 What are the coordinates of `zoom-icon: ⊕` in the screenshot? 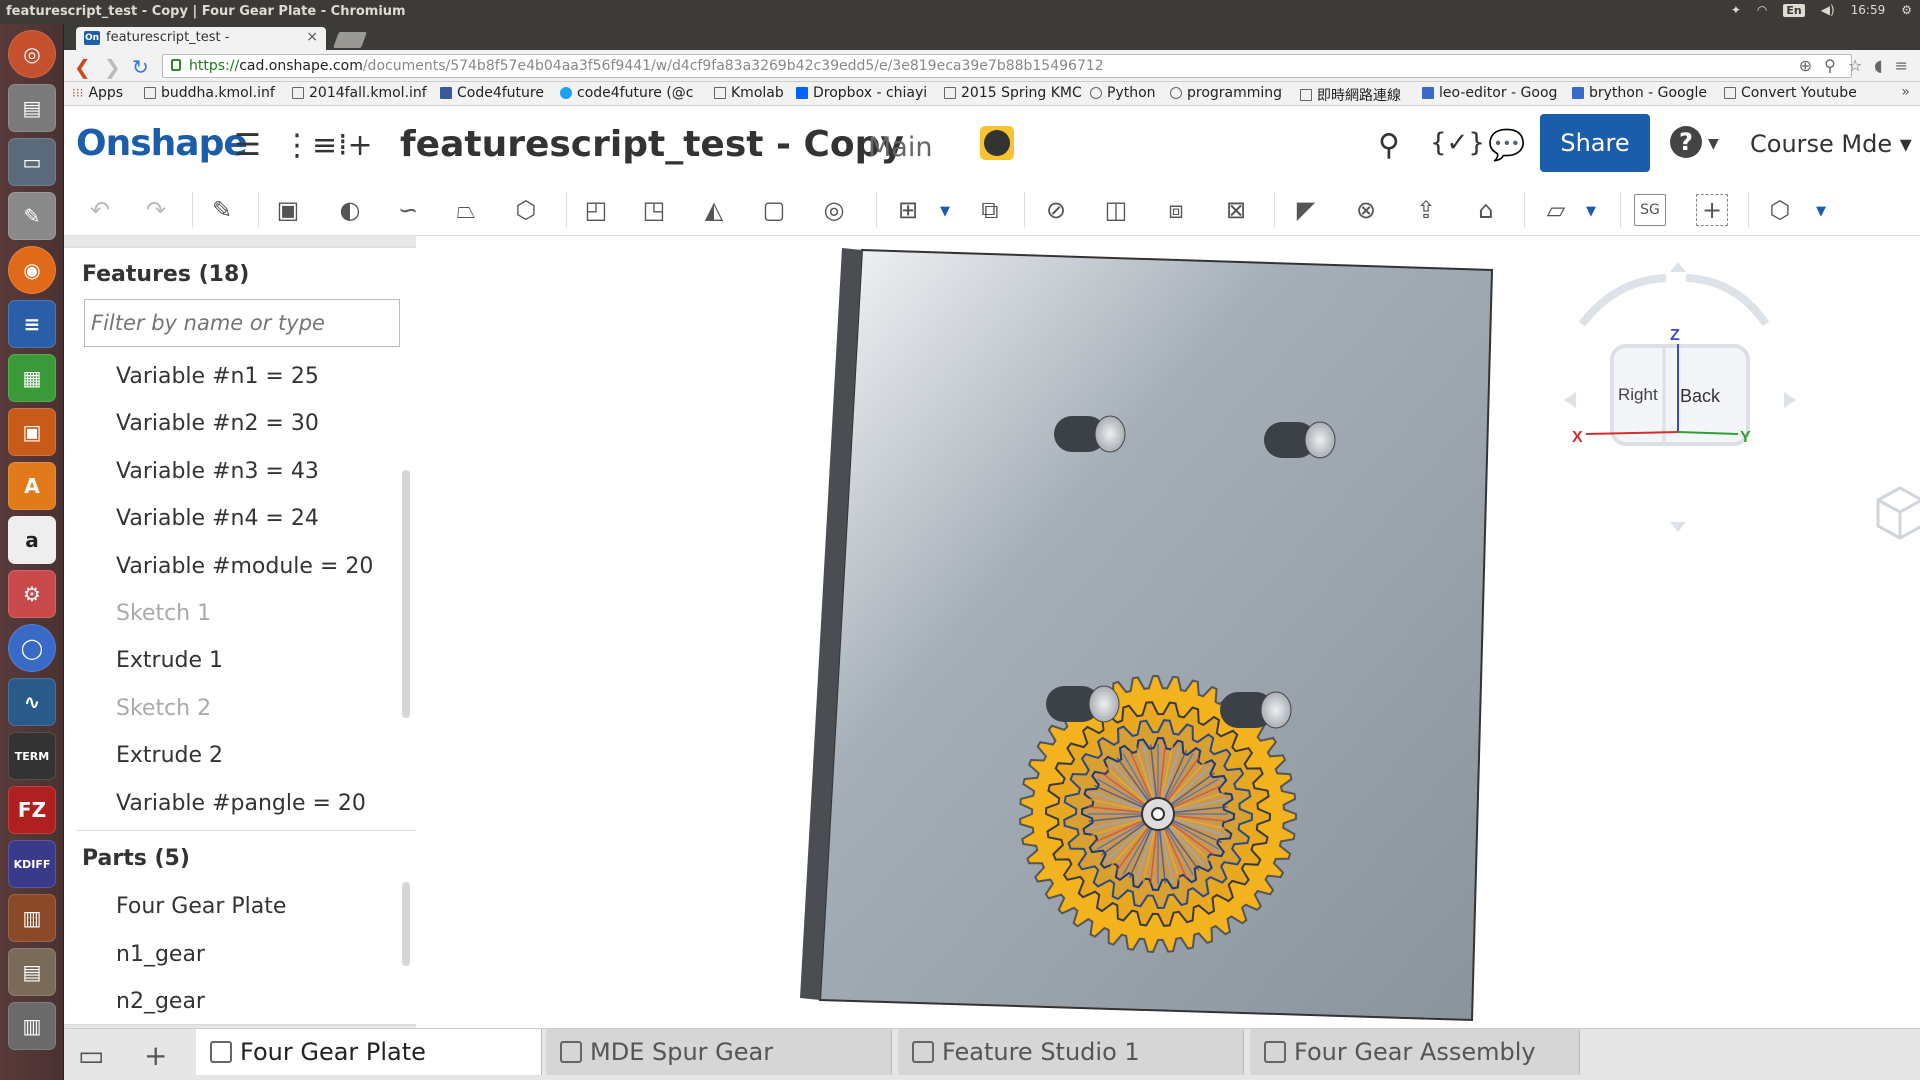 It's located at (1805, 65).